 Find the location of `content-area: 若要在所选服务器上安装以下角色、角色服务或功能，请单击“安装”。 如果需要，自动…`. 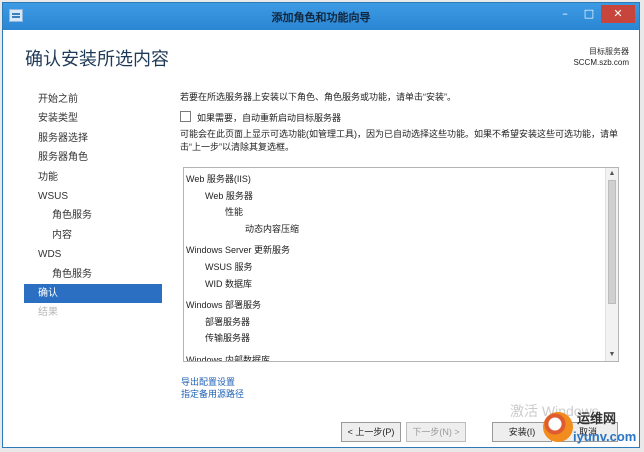

content-area: 若要在所选服务器上安装以下角色、角色服务或功能，请单击“安装”。 如果需要，自动… is located at coordinates (400, 121).